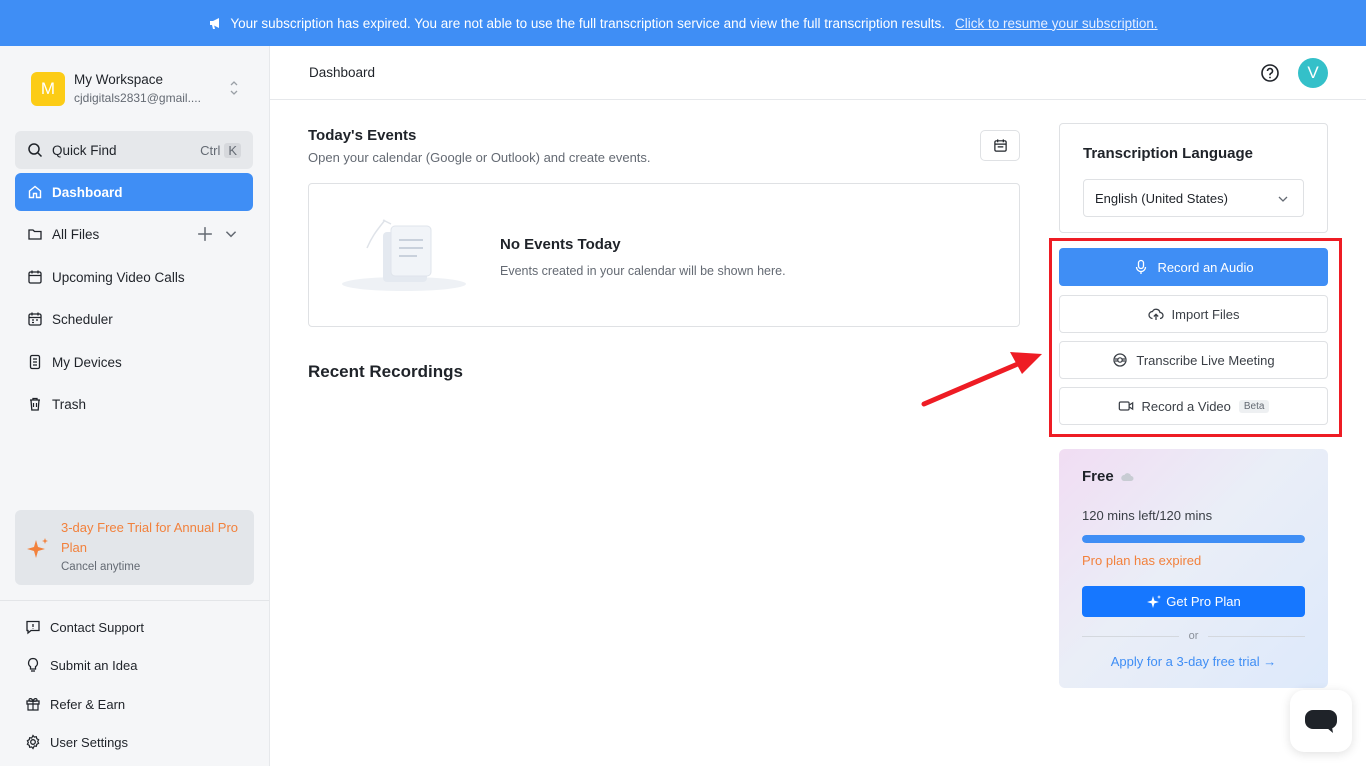 The height and width of the screenshot is (766, 1366). What do you see at coordinates (1056, 23) in the screenshot?
I see `resume-subscription-link: Click to resume your subscription.` at bounding box center [1056, 23].